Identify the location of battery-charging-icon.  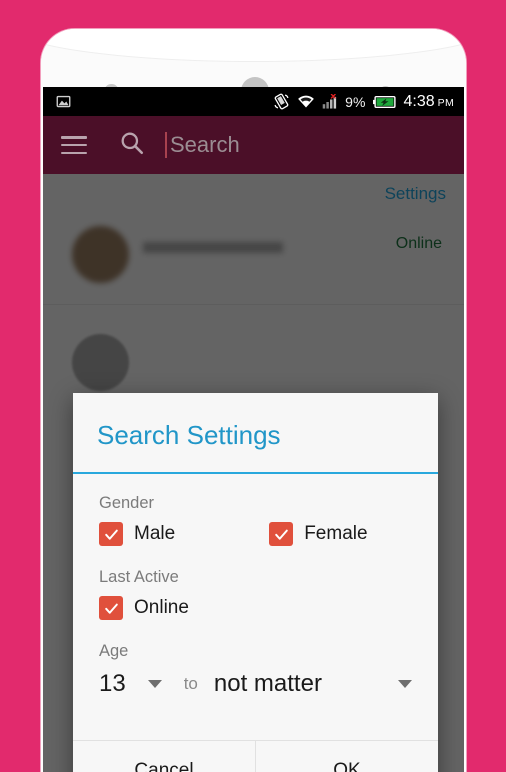
(384, 102).